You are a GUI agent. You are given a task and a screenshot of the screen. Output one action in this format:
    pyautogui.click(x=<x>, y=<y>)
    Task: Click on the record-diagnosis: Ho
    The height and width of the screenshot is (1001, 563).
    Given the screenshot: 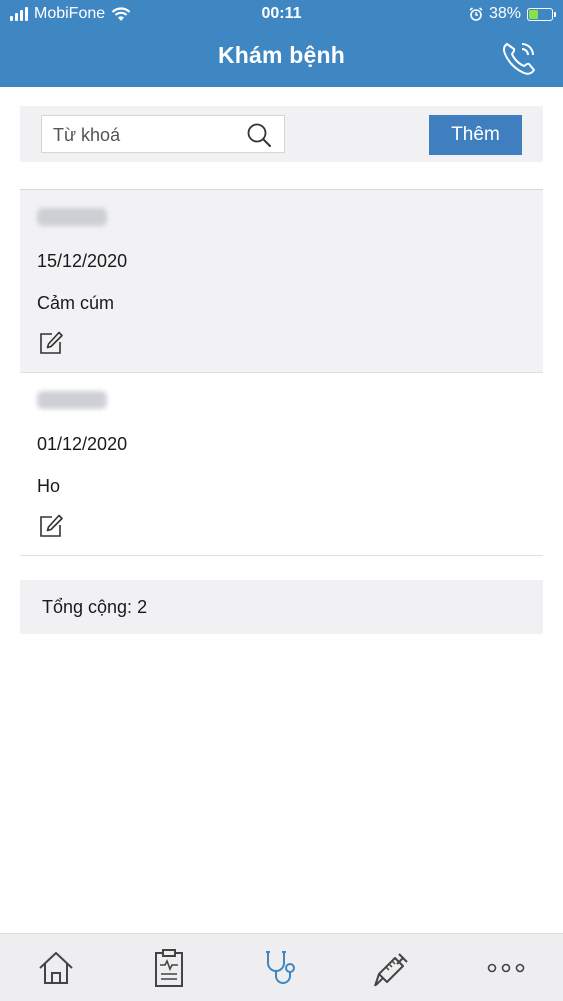 What is the action you would take?
    pyautogui.click(x=49, y=486)
    